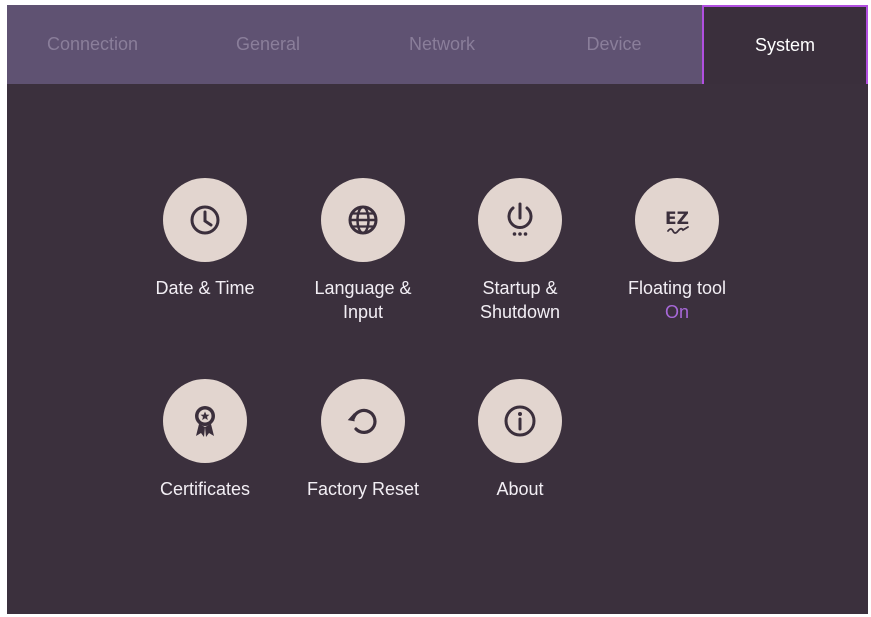 The image size is (871, 617). Describe the element at coordinates (92, 44) in the screenshot. I see `tab-connection: Connection` at that location.